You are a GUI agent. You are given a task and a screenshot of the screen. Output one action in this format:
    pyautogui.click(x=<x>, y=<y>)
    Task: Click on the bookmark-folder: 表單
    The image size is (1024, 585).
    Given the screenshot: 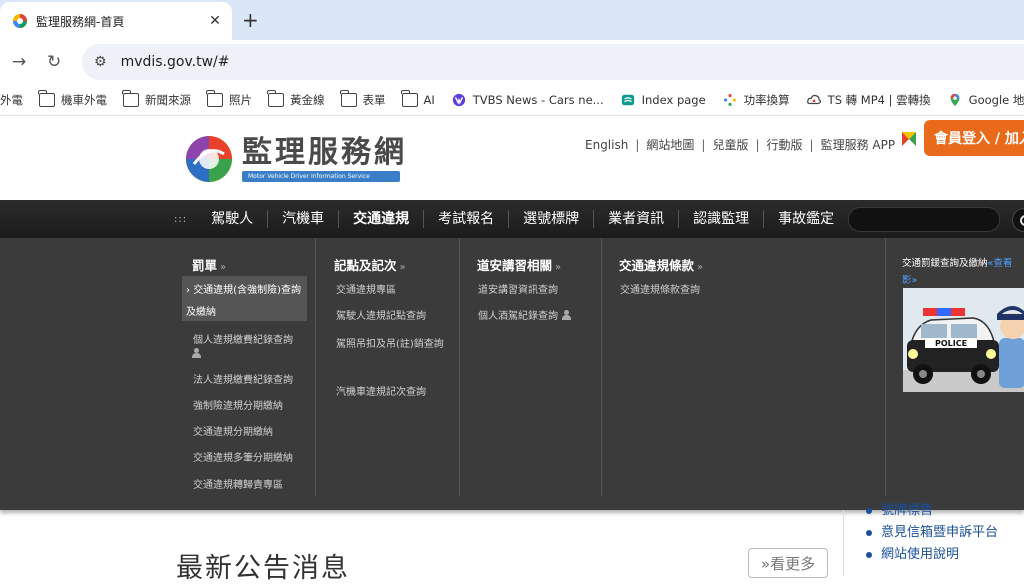 What is the action you would take?
    pyautogui.click(x=362, y=98)
    